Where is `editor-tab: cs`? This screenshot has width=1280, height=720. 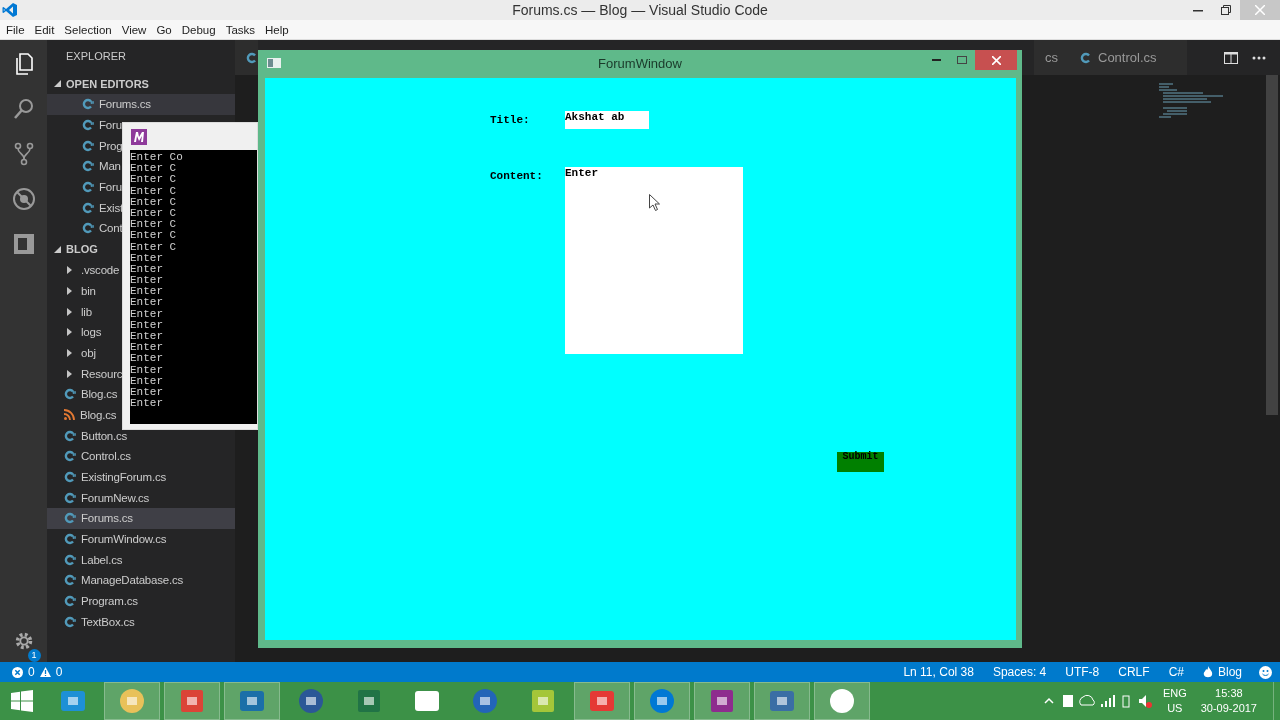 editor-tab: cs is located at coordinates (1052, 57).